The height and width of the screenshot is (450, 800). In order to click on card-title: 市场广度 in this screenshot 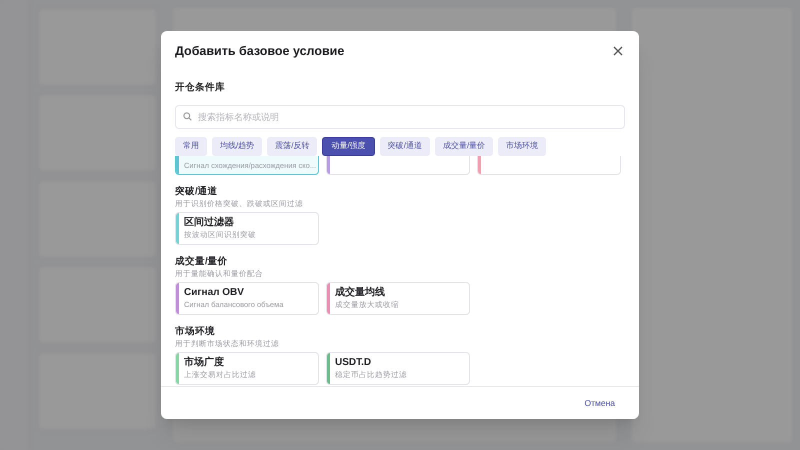, I will do `click(204, 363)`.